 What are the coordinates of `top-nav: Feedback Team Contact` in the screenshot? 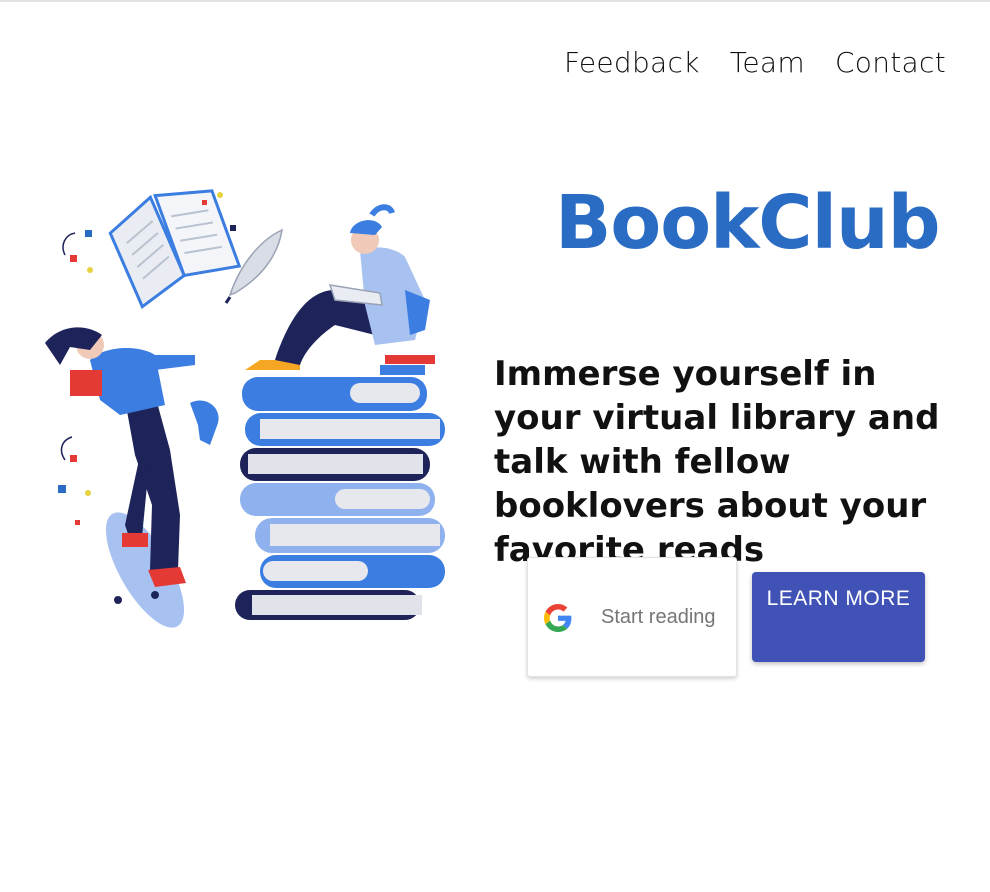 It's located at (755, 62).